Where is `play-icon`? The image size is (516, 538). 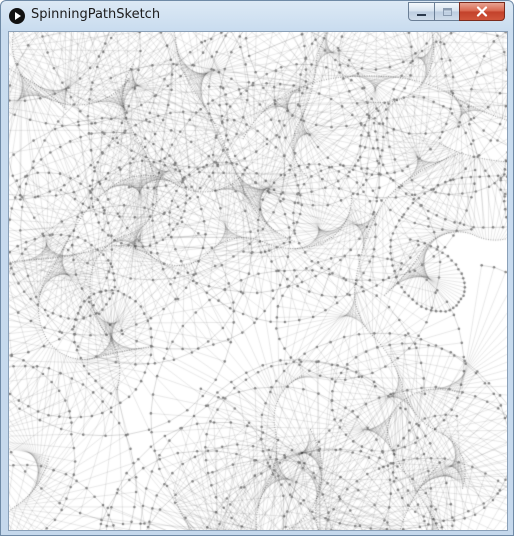 play-icon is located at coordinates (17, 16).